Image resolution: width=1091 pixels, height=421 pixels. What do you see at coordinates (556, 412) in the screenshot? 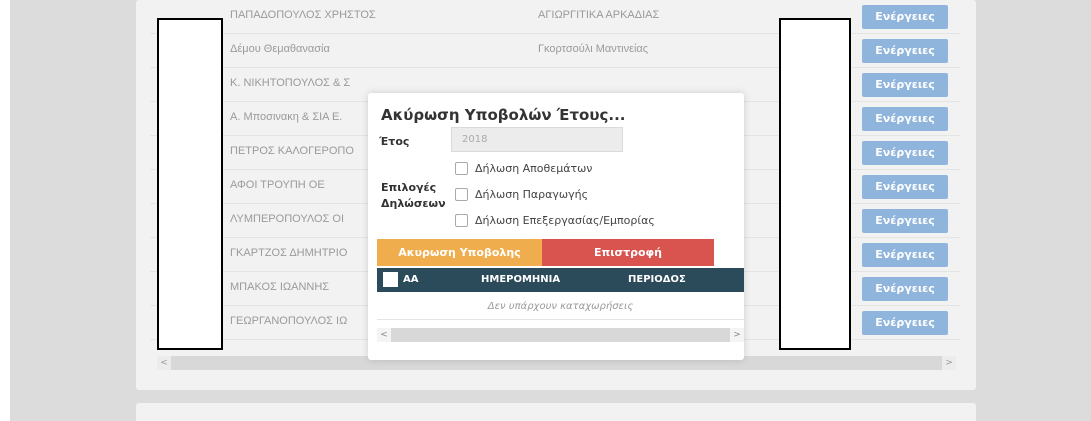
I see `secondary-panel` at bounding box center [556, 412].